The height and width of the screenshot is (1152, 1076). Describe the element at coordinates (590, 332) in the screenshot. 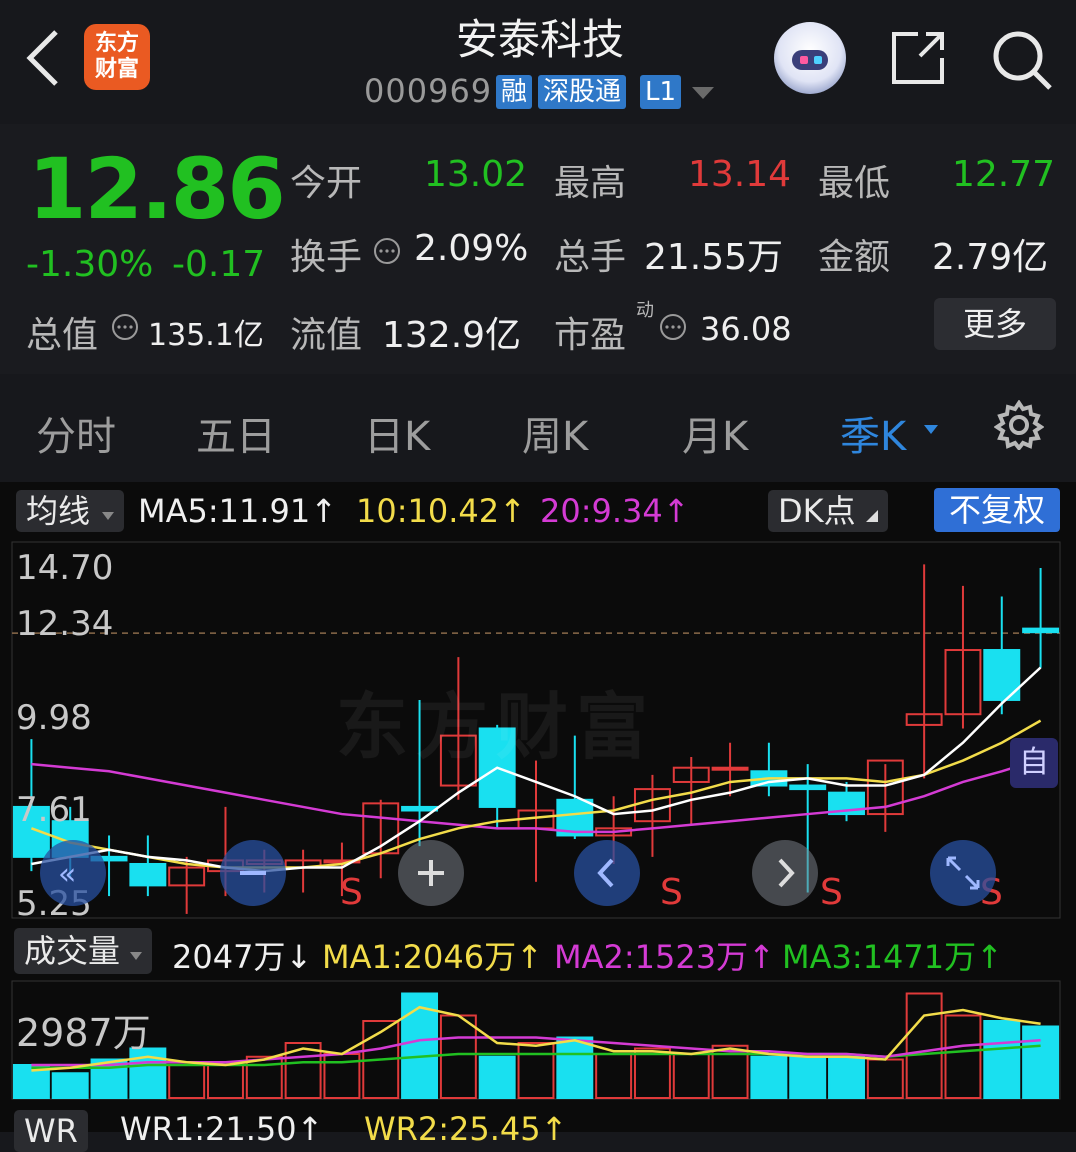

I see `pe-label: 市盈` at that location.